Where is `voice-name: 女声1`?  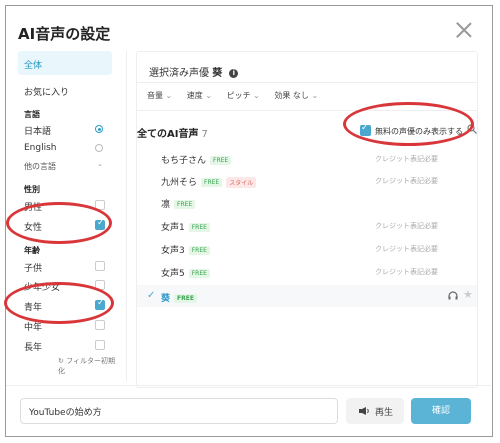
voice-name: 女声1 is located at coordinates (173, 228).